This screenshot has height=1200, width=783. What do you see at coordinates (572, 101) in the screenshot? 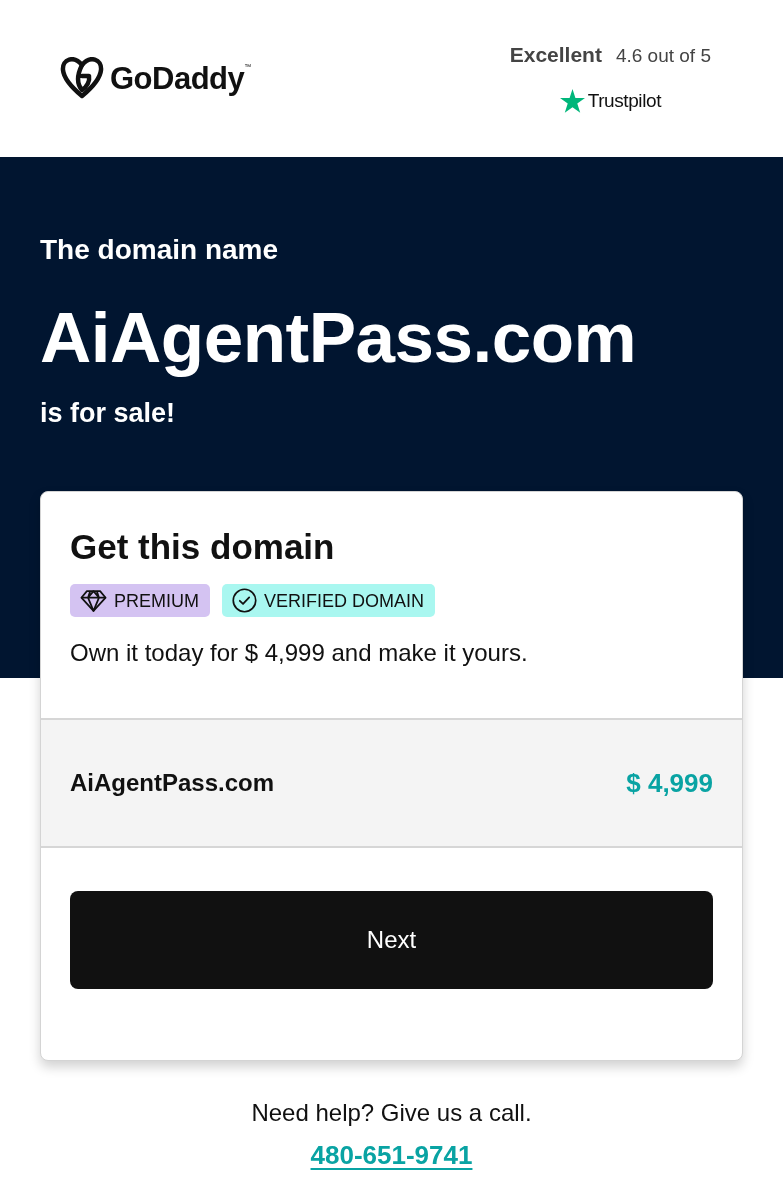
I see `star-icon` at bounding box center [572, 101].